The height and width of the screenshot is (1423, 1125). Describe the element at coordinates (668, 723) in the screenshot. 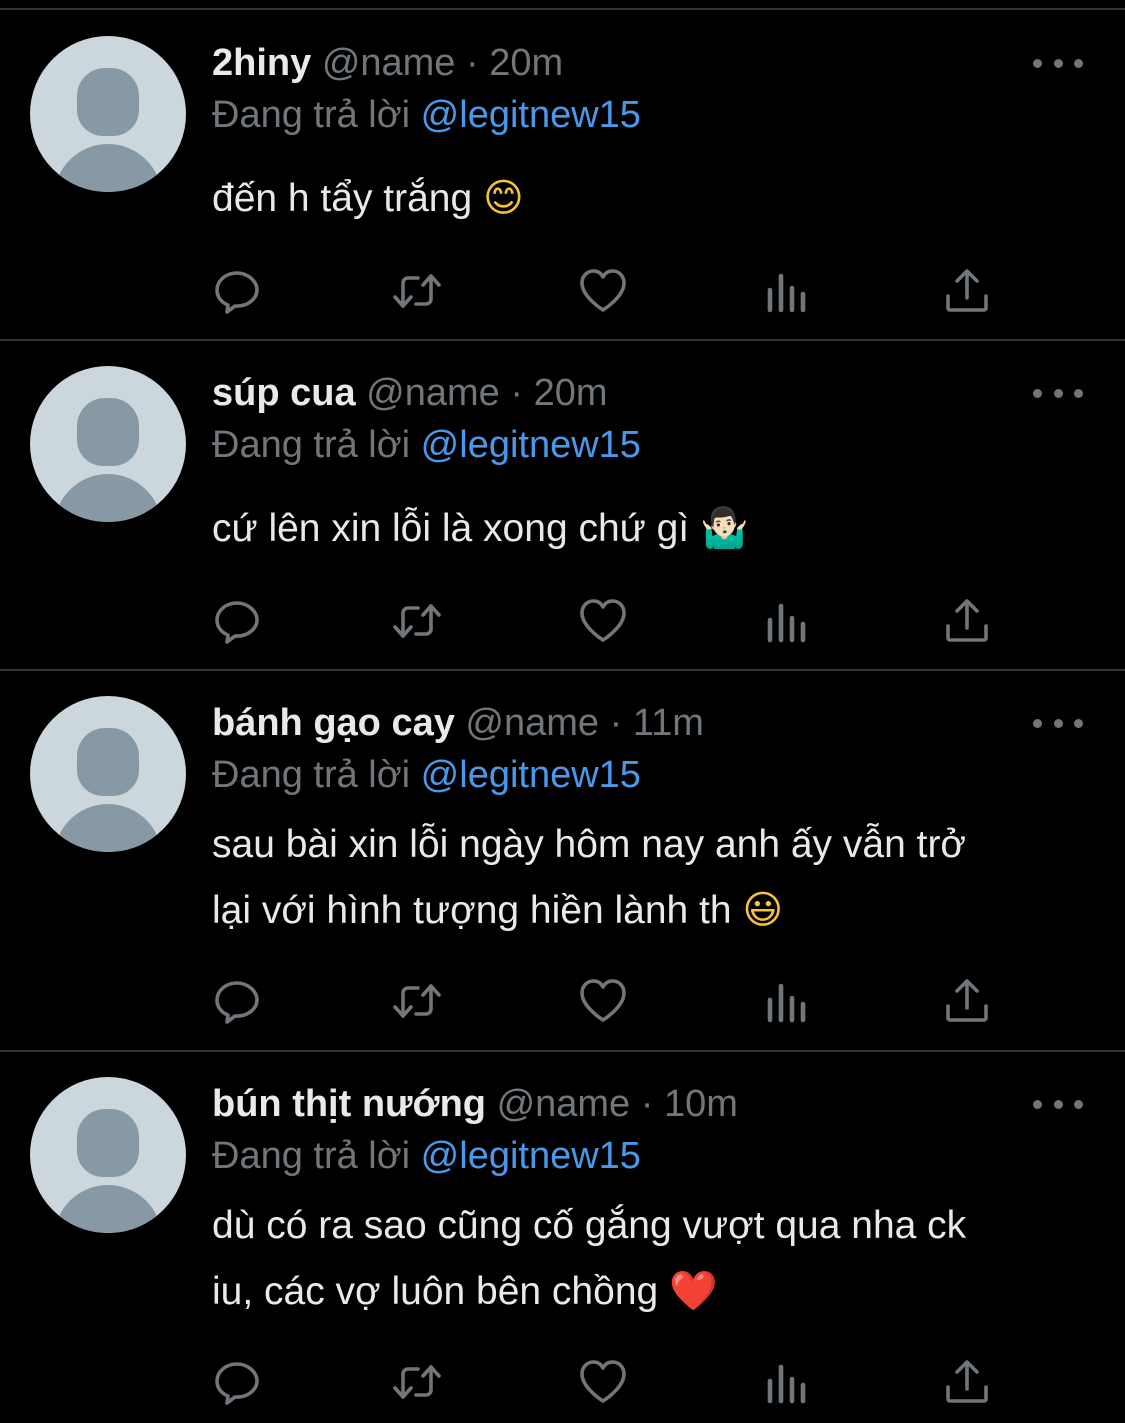

I see `timestamp: 11m` at that location.